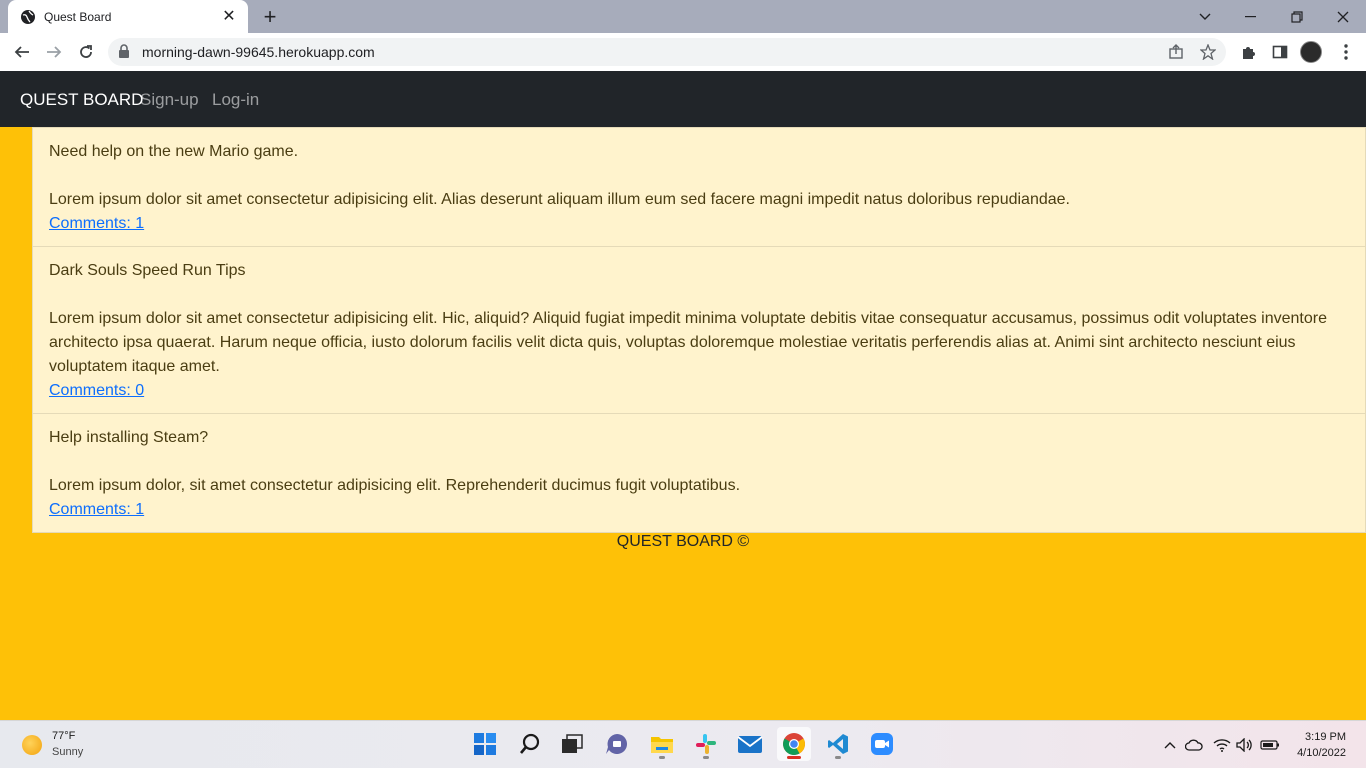 Image resolution: width=1366 pixels, height=768 pixels. I want to click on file-explorer-icon, so click(662, 744).